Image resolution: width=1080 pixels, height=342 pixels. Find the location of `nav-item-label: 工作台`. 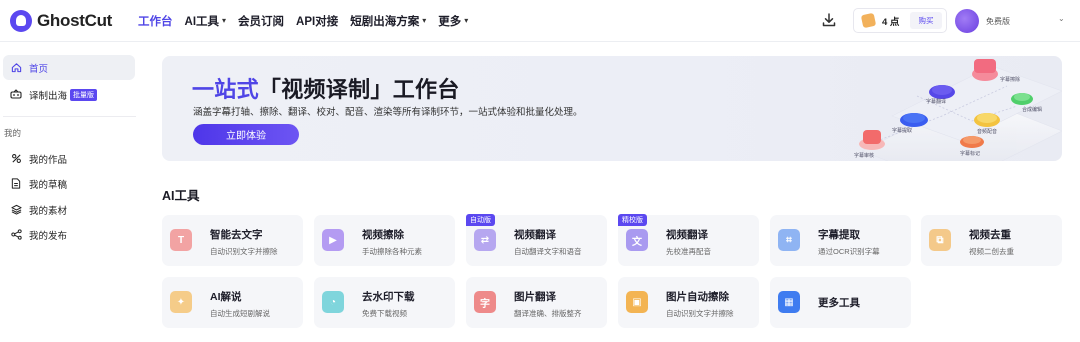

nav-item-label: 工作台 is located at coordinates (155, 21).